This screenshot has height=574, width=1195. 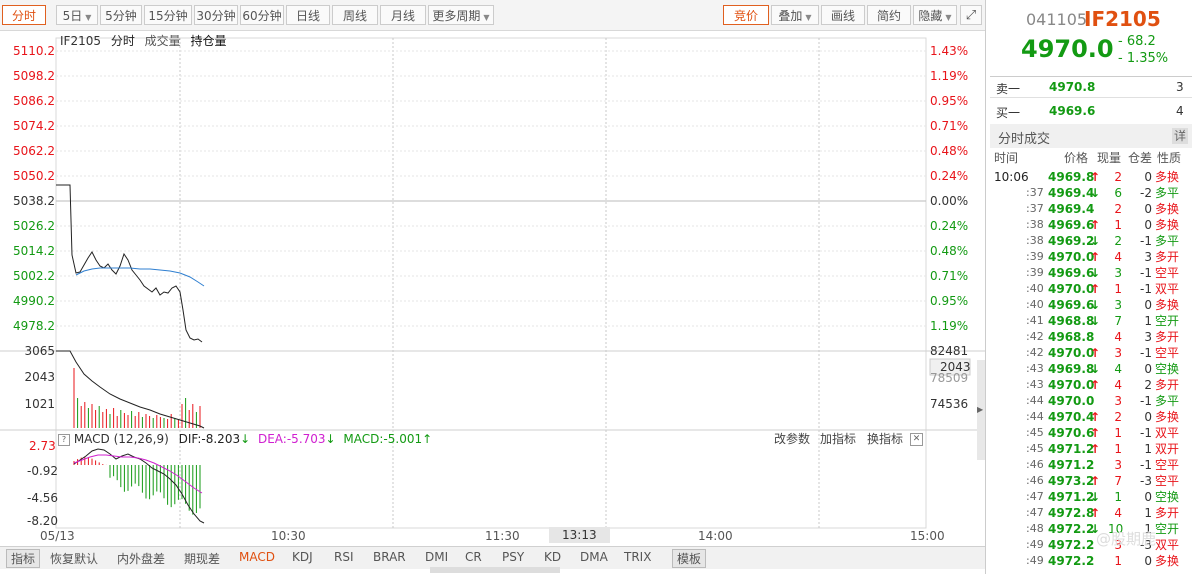 I want to click on trades-column-headers: 时间 价格 现量 仓差 性质, so click(x=1088, y=158).